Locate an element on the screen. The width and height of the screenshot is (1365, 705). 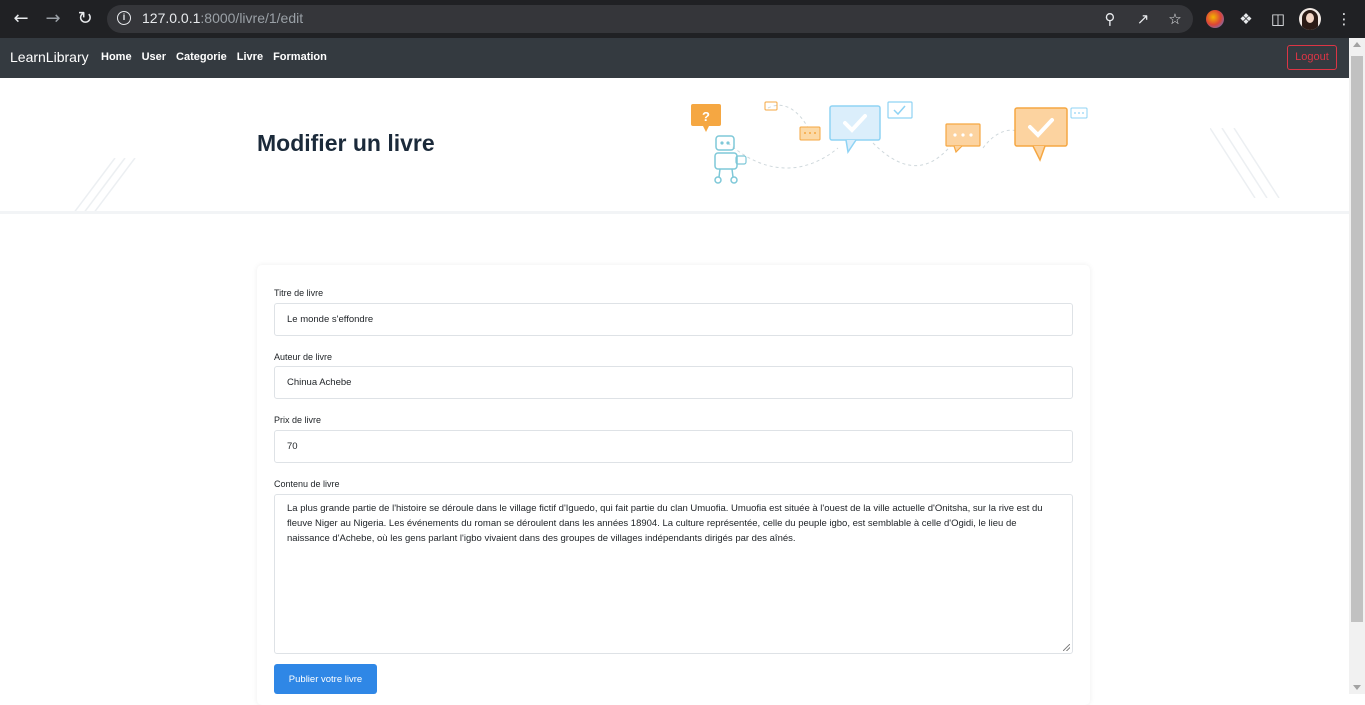
nav-link-livre: Livre is located at coordinates (250, 57).